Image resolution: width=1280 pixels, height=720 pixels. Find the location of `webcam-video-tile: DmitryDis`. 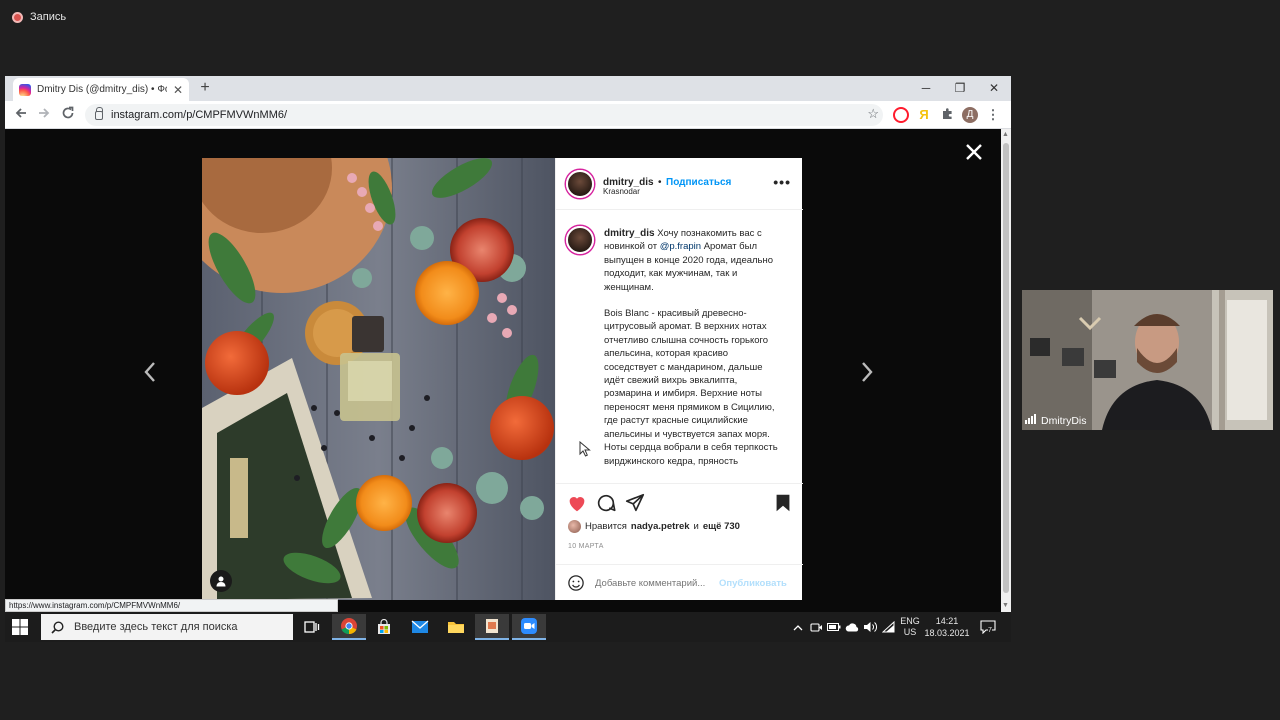

webcam-video-tile: DmitryDis is located at coordinates (1147, 360).